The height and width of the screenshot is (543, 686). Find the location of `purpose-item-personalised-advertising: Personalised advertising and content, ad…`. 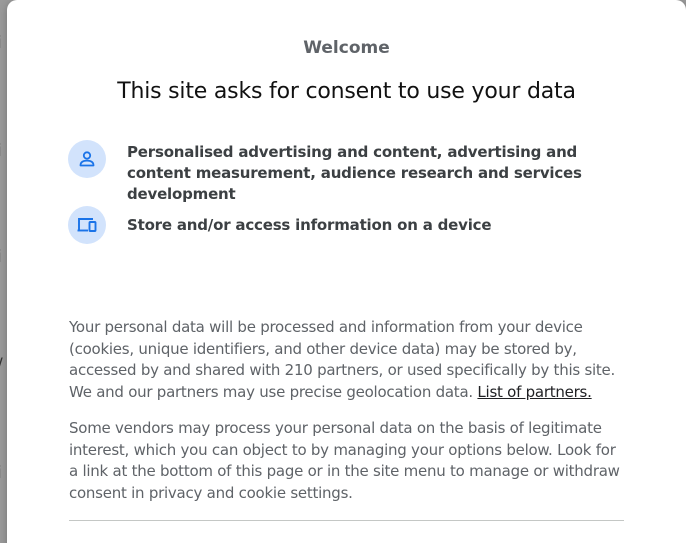

purpose-item-personalised-advertising: Personalised advertising and content, ad… is located at coordinates (348, 172).